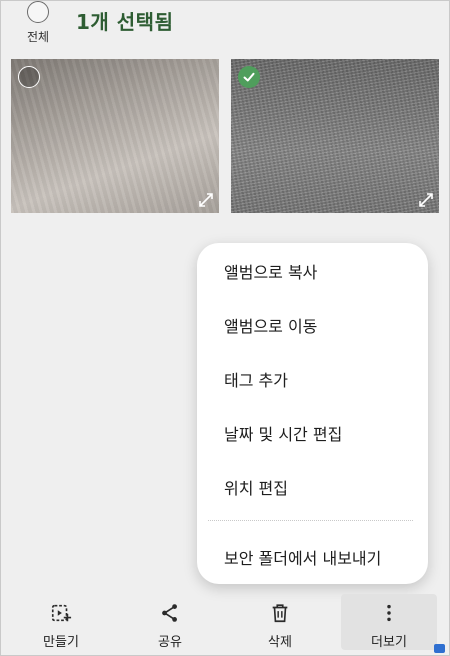 Image resolution: width=450 pixels, height=656 pixels. What do you see at coordinates (170, 642) in the screenshot?
I see `share-label: 공유` at bounding box center [170, 642].